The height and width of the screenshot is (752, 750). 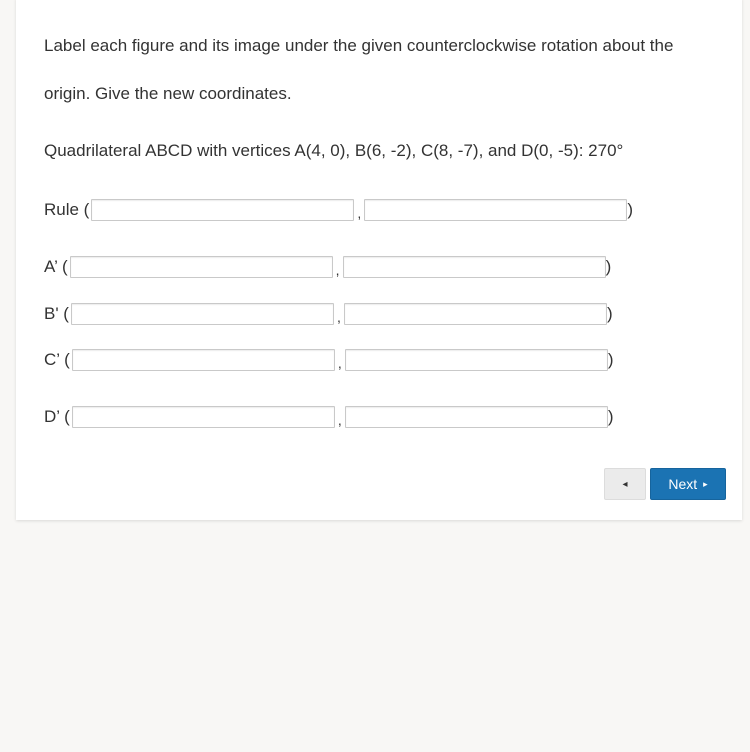 What do you see at coordinates (202, 314) in the screenshot?
I see `b-prime-x-input` at bounding box center [202, 314].